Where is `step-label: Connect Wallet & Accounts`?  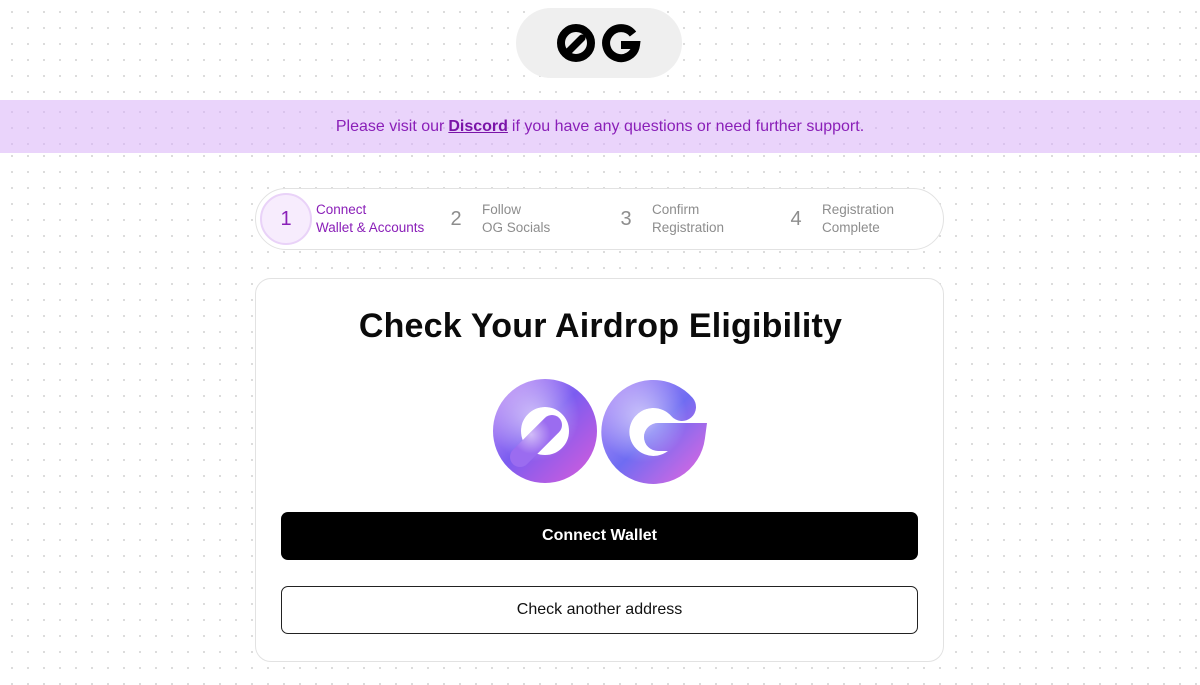 step-label: Connect Wallet & Accounts is located at coordinates (370, 219).